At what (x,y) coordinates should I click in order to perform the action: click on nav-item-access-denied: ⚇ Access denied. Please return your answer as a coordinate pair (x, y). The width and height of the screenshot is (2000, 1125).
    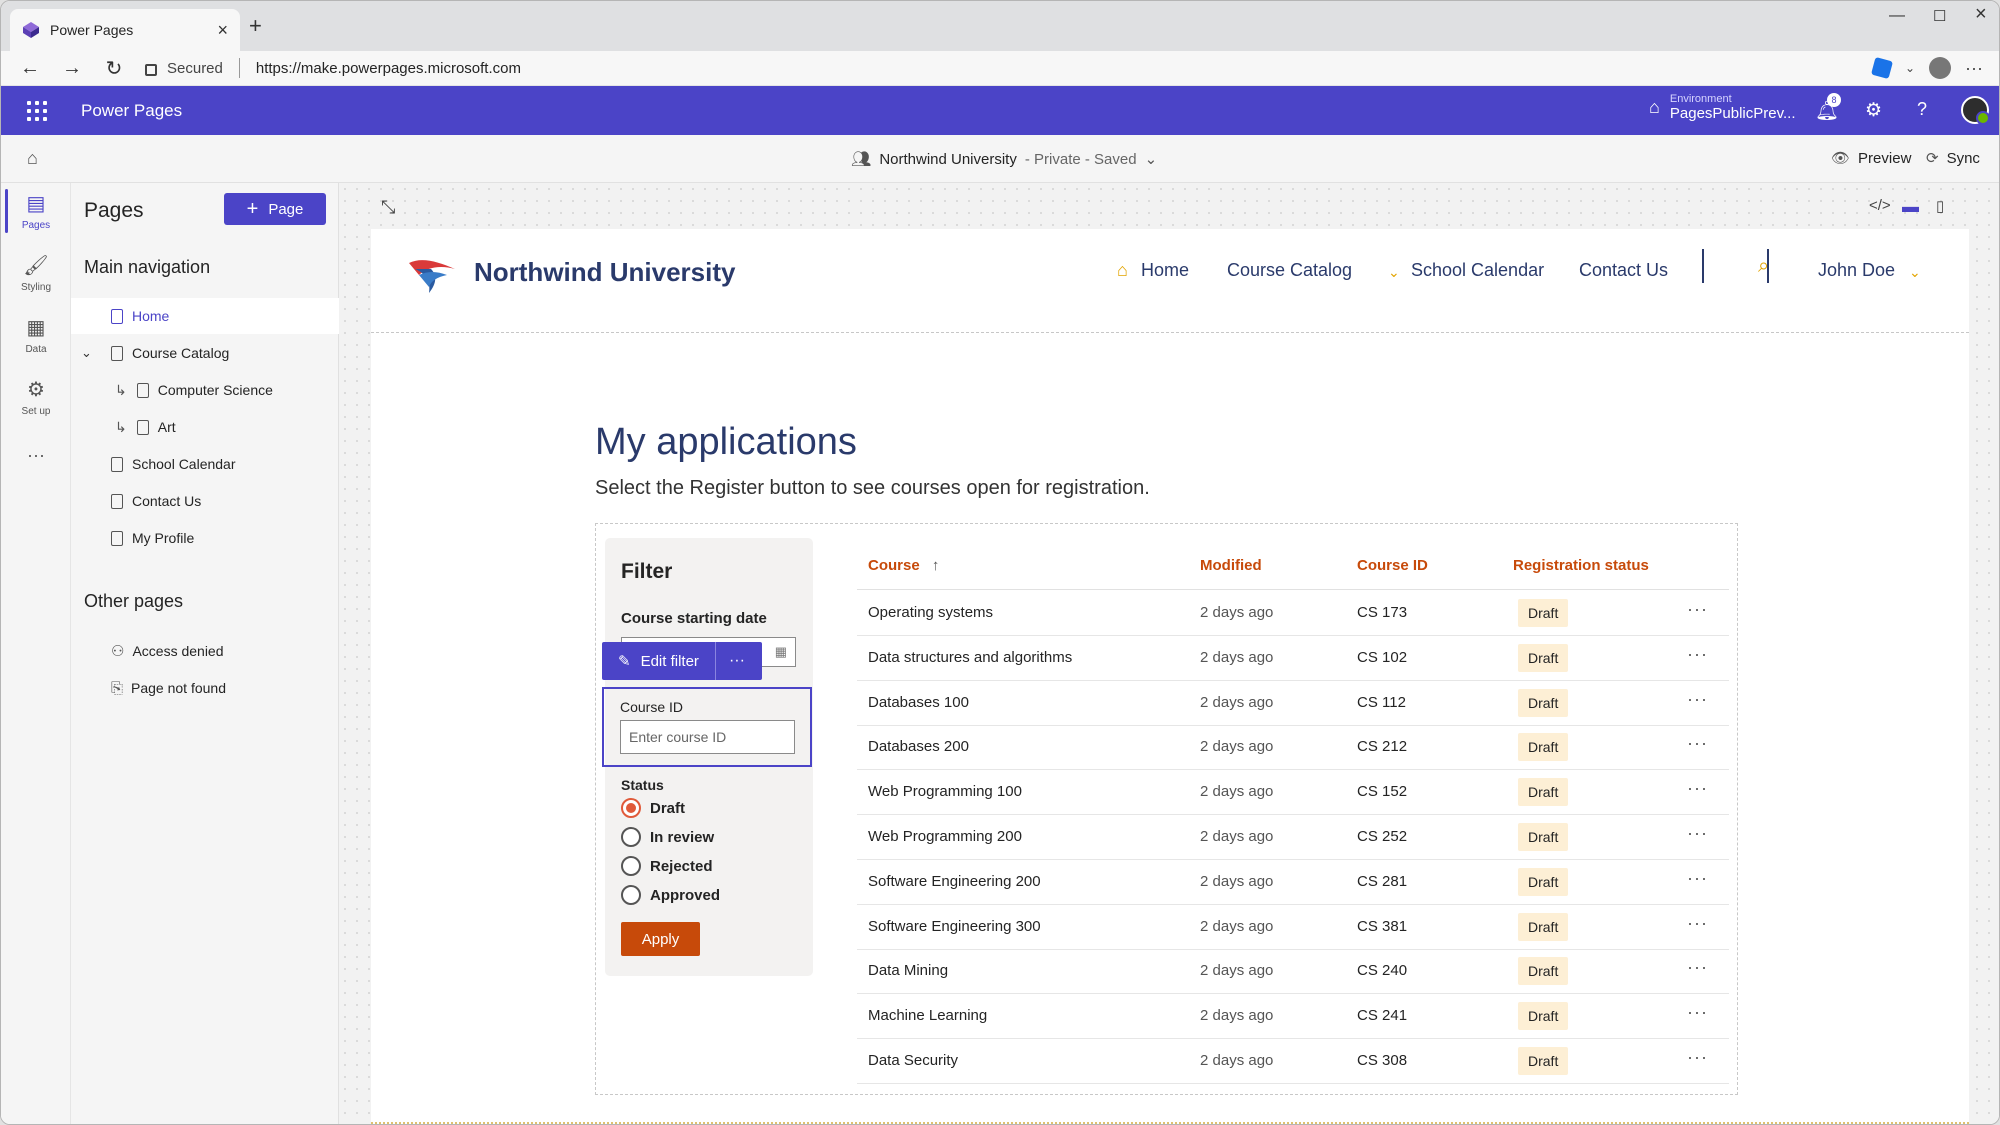
    Looking at the image, I should click on (205, 651).